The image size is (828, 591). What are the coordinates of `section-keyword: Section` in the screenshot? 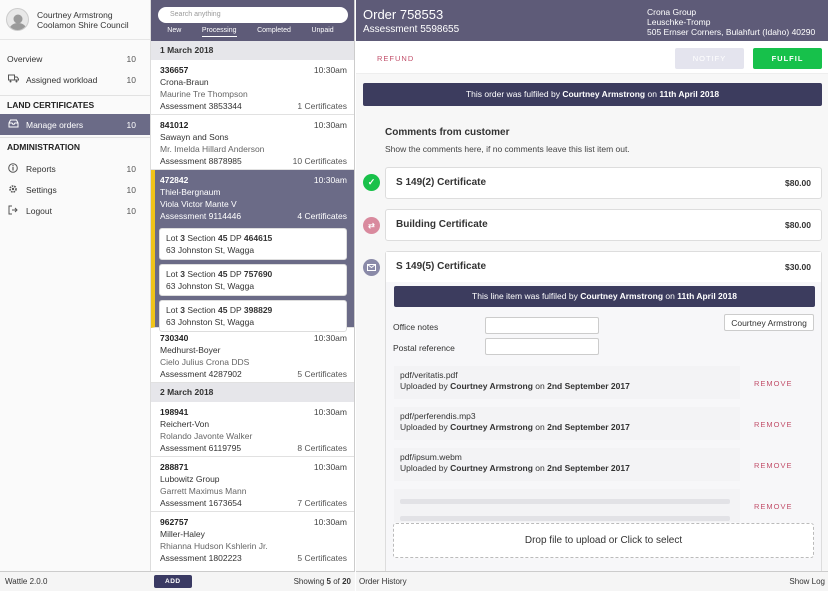 It's located at (201, 310).